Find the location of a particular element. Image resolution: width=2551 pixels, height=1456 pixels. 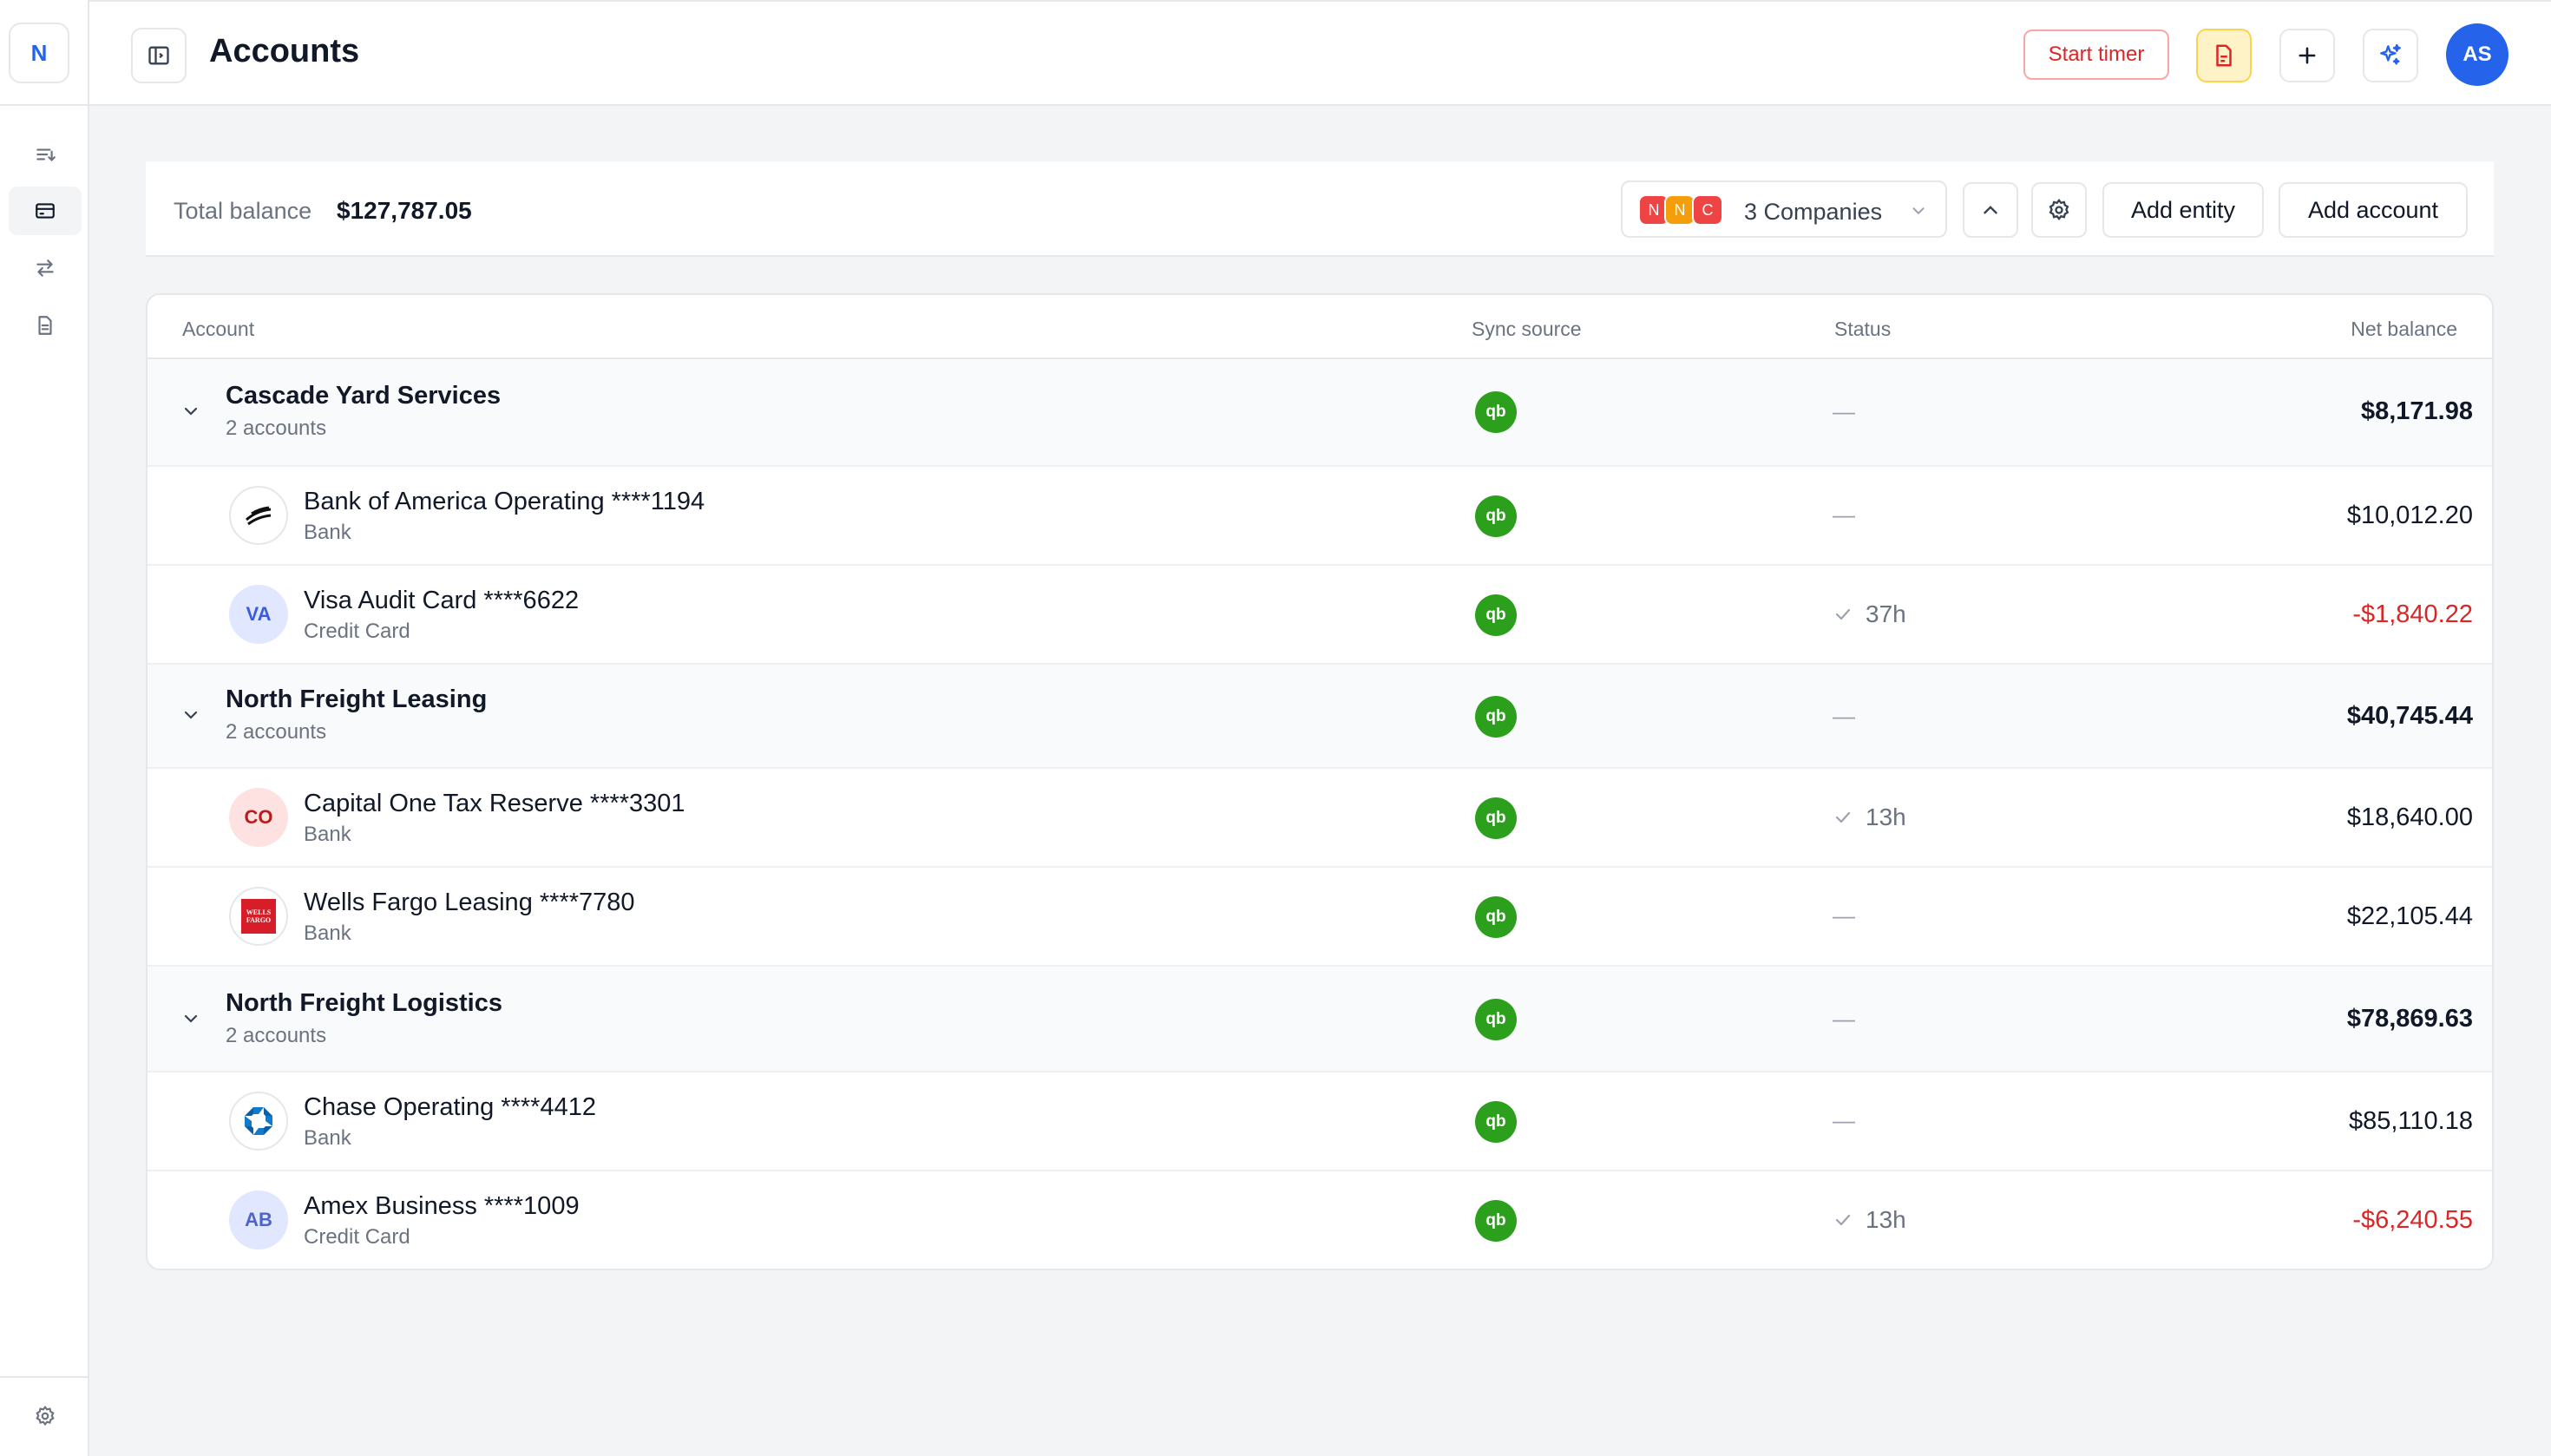

panel-left-icon is located at coordinates (158, 55).